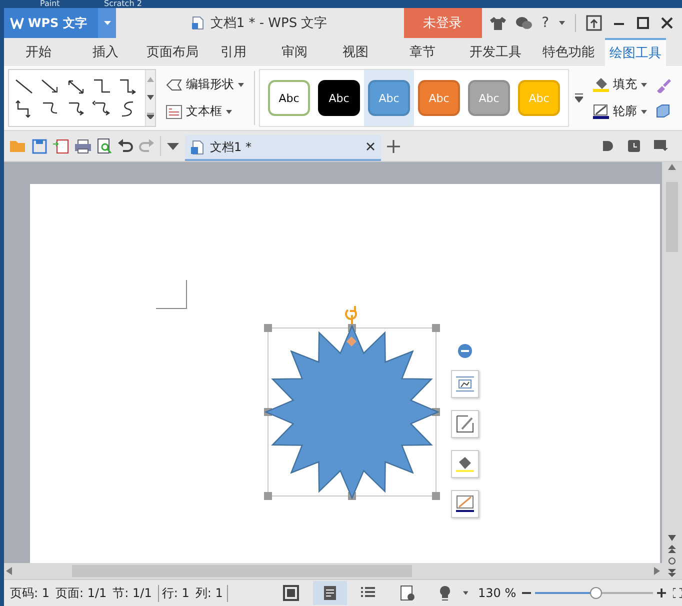  Describe the element at coordinates (596, 593) in the screenshot. I see `zoom-slider-thumb` at that location.